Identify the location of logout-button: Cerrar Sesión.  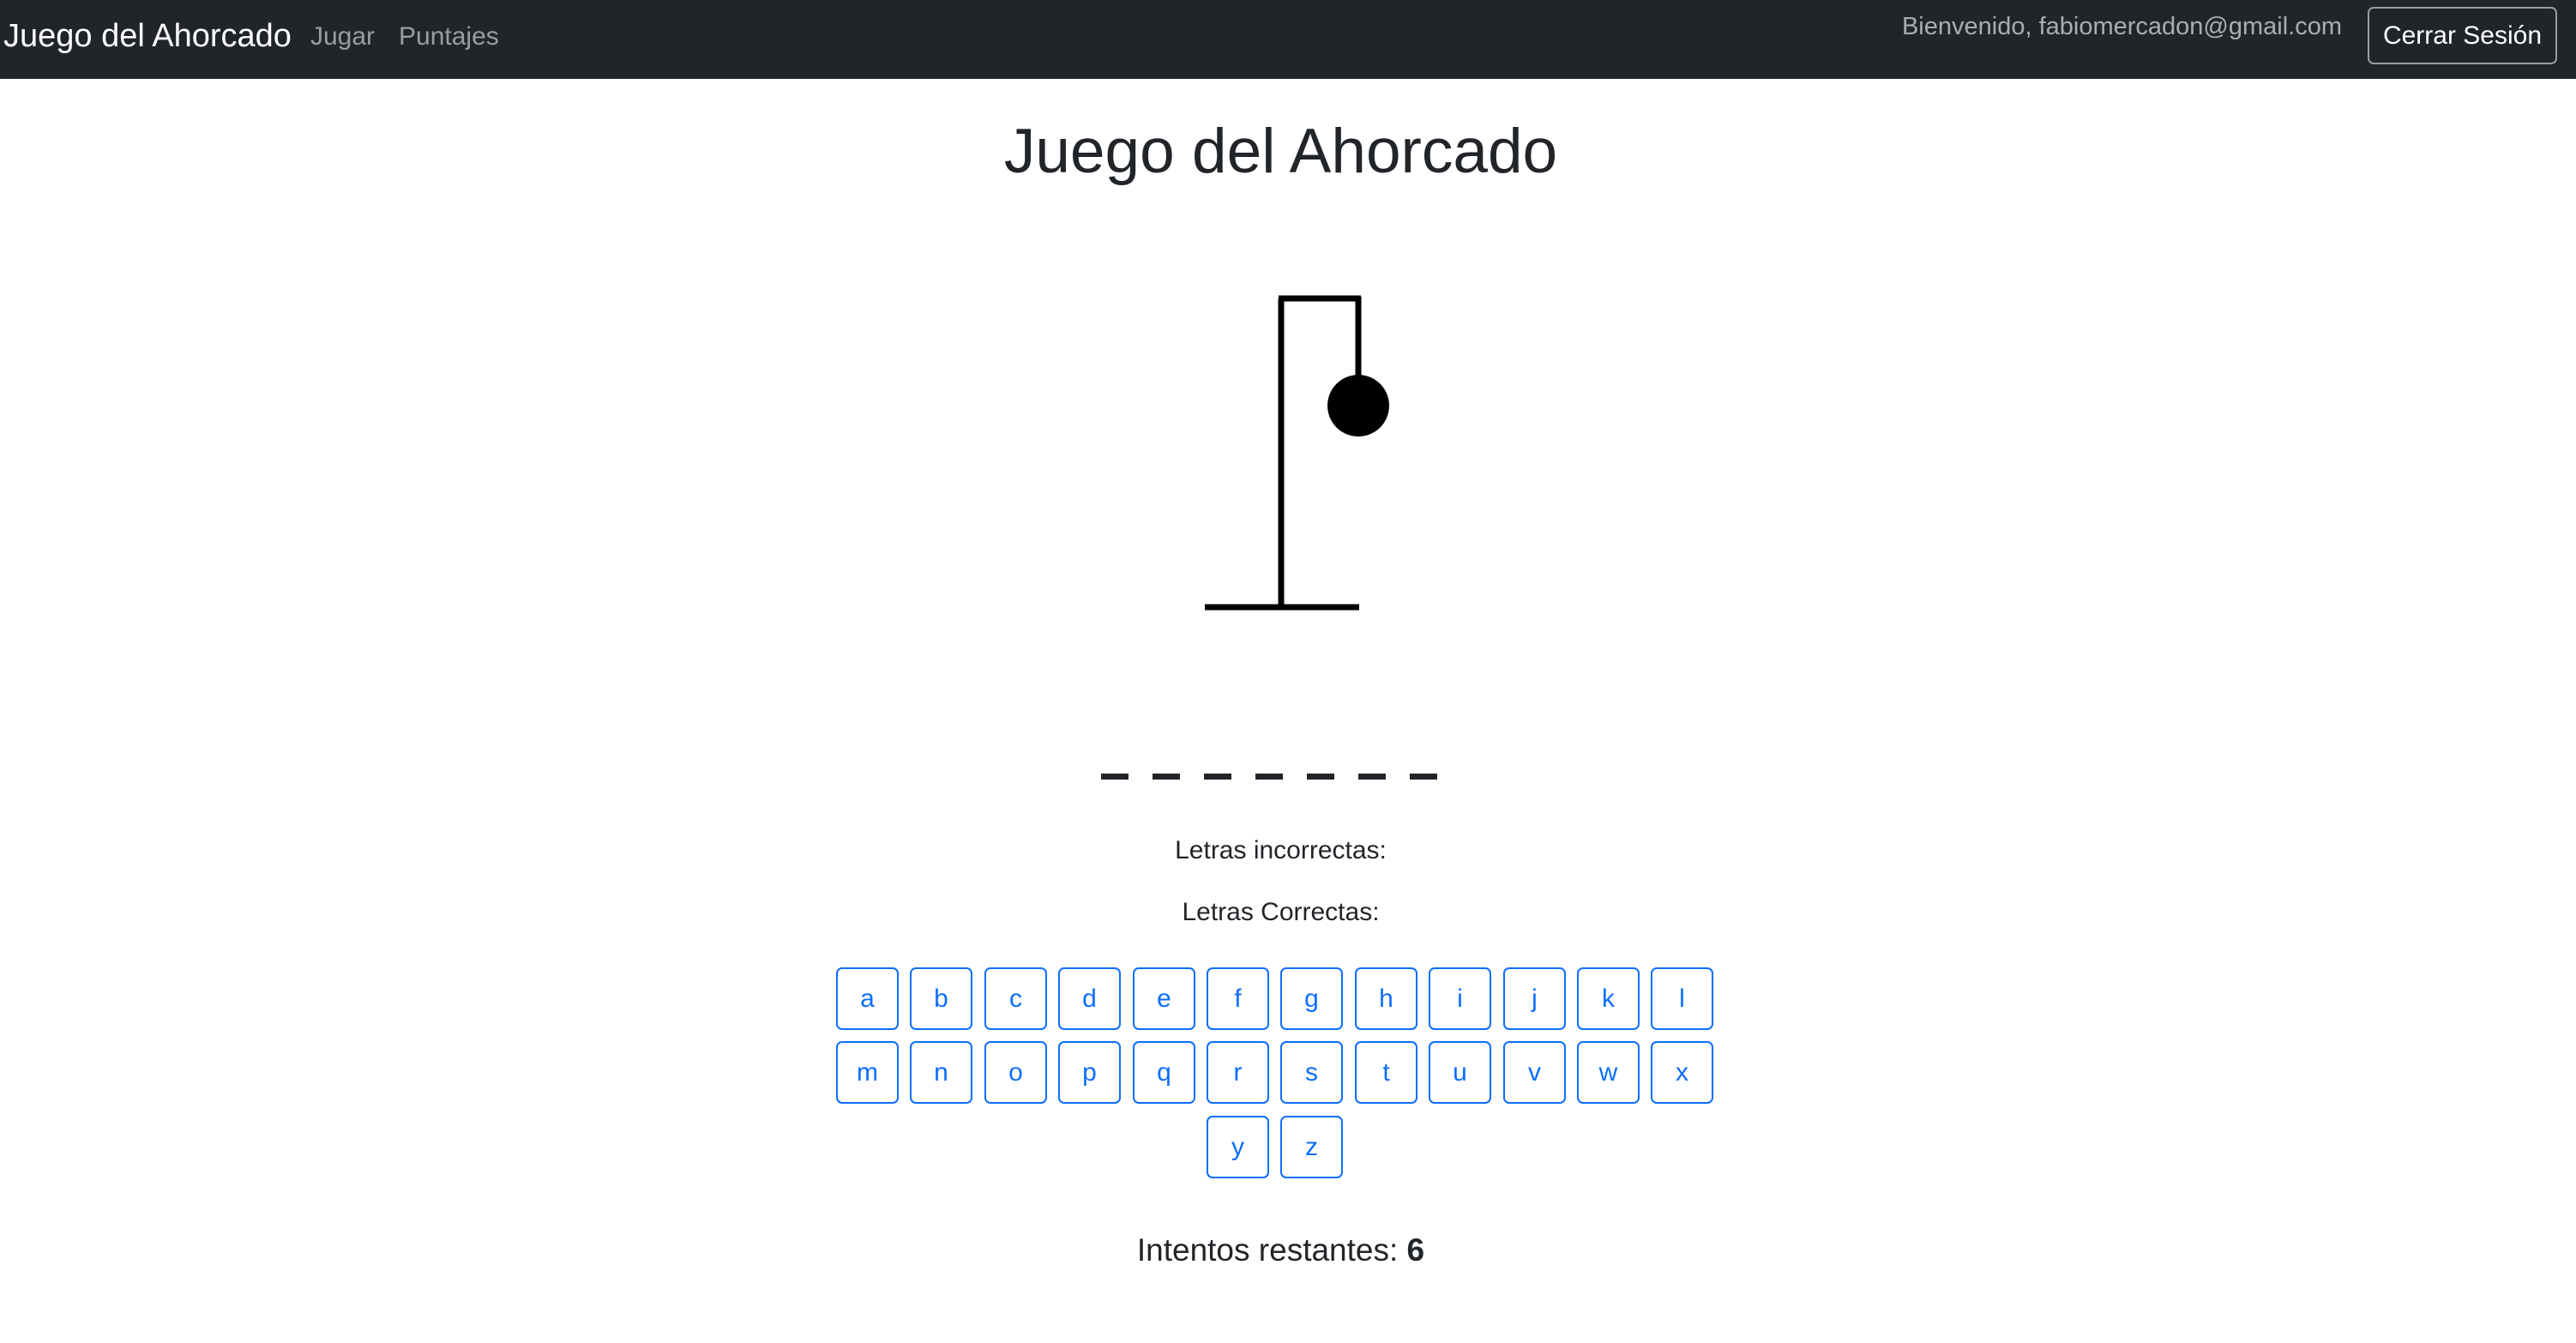
(2462, 35).